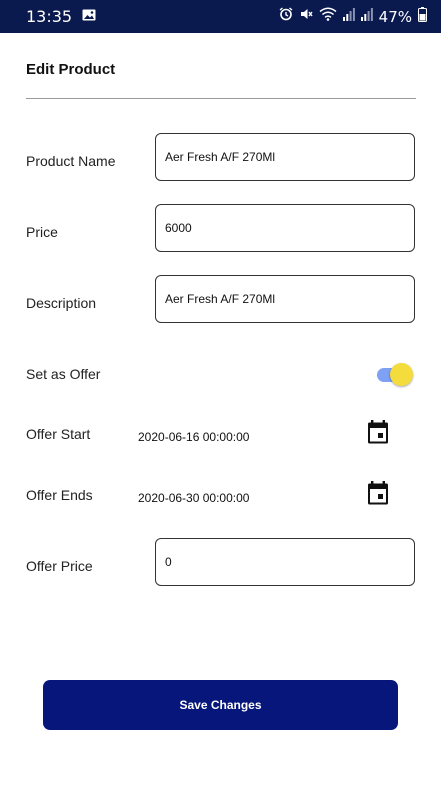  I want to click on product-name-field: Aer Fresh A/F 270Ml, so click(285, 157).